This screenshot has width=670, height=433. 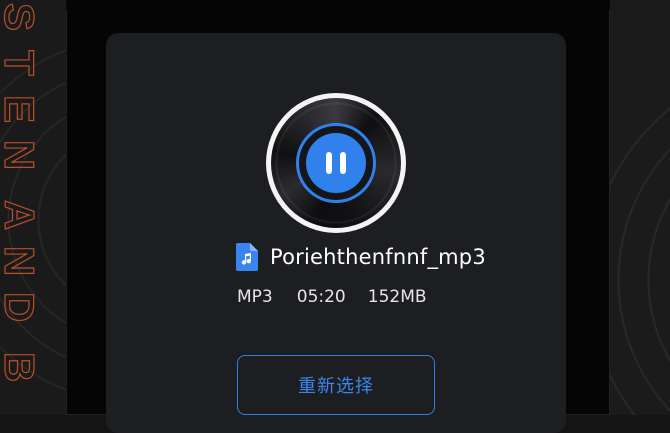 I want to click on status-bar-edge, so click(x=338, y=5).